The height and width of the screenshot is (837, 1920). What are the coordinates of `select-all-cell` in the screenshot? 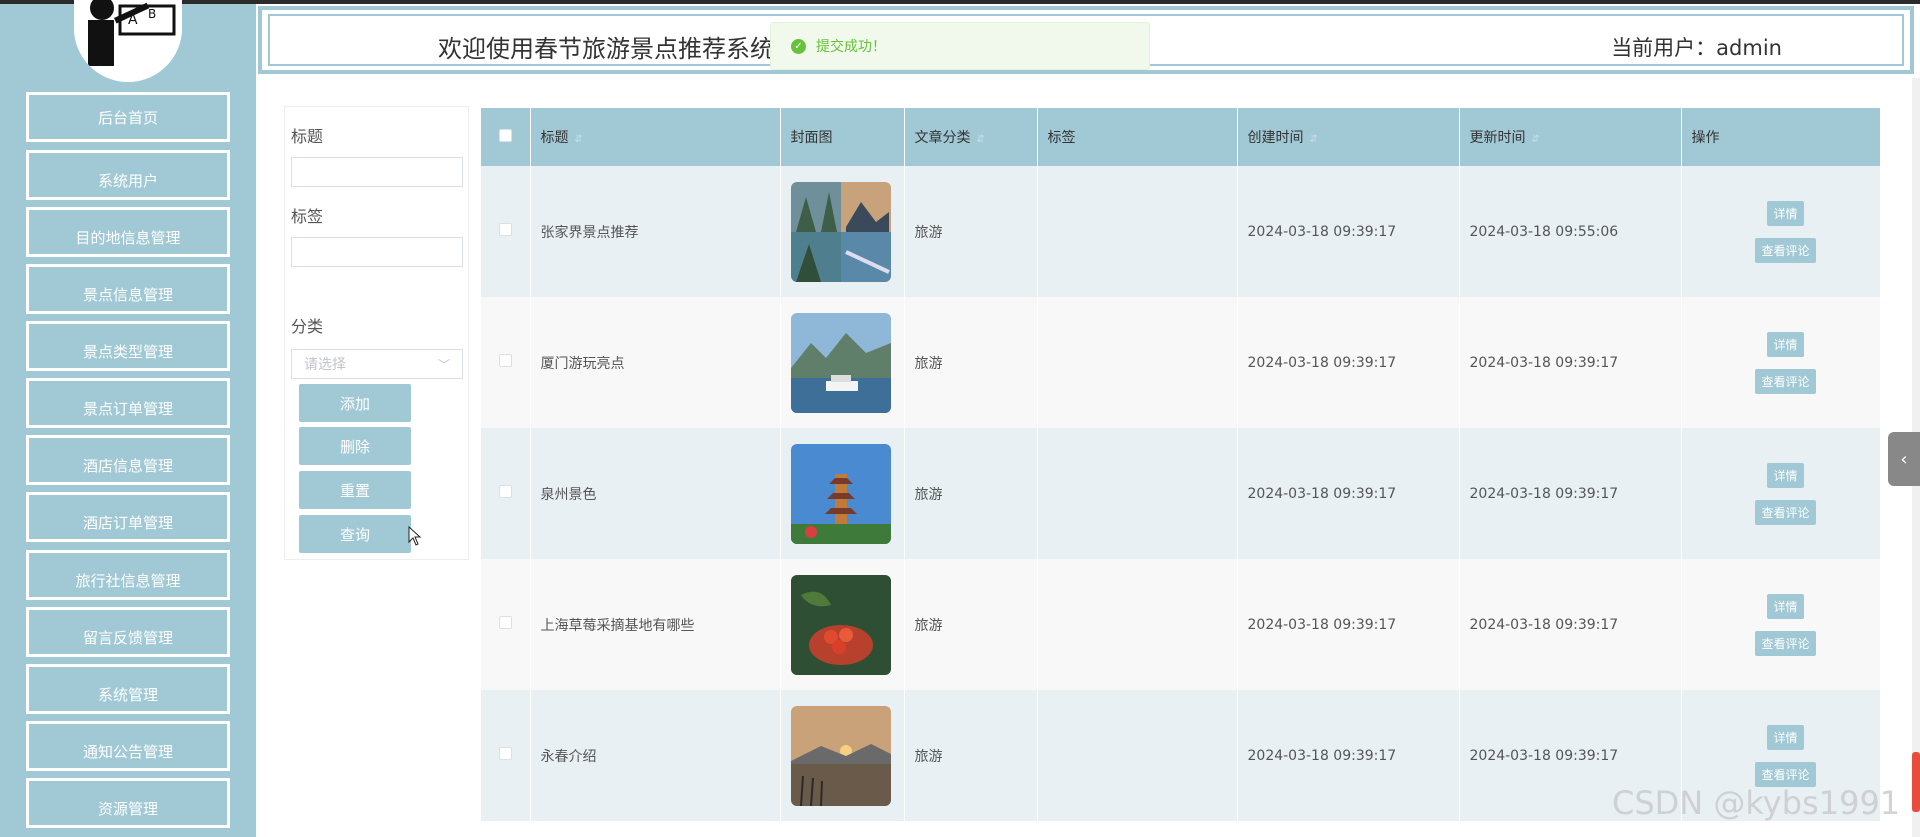 It's located at (506, 137).